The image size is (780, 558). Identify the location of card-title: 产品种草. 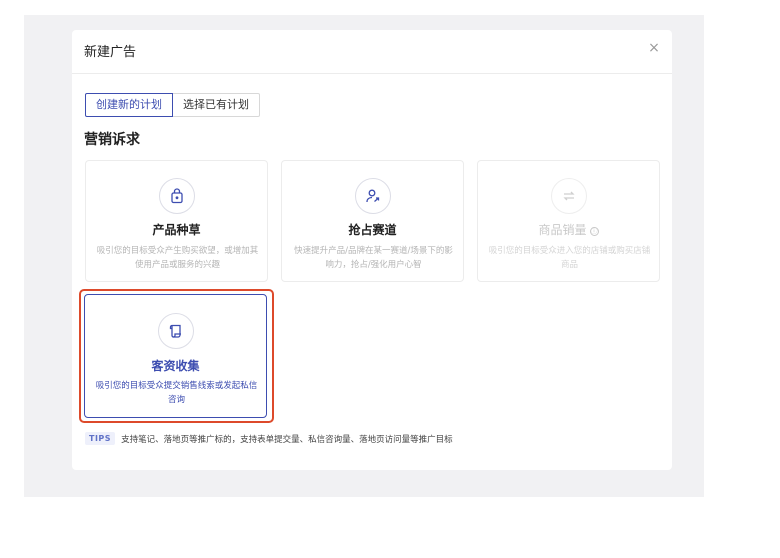
(176, 230).